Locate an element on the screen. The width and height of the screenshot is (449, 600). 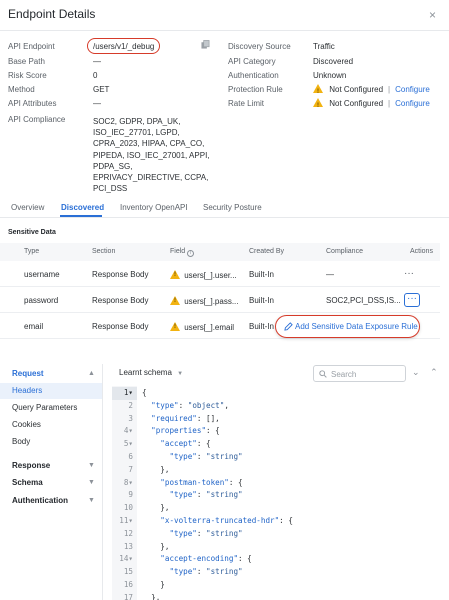
line-number: 4▾ is located at coordinates (128, 431).